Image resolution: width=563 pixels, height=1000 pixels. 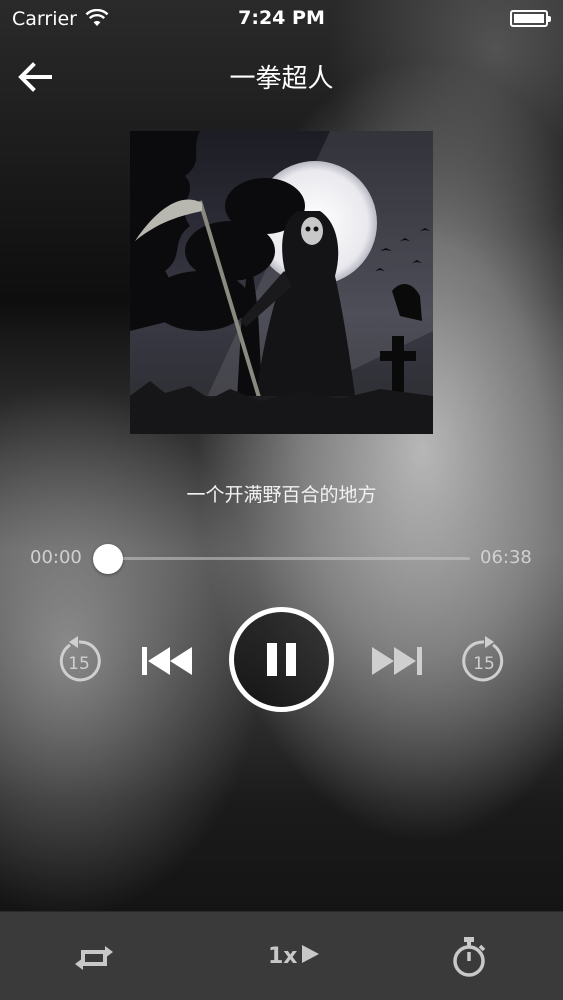 I want to click on song-subtitle: 一个开满野百合的地方, so click(x=281, y=495).